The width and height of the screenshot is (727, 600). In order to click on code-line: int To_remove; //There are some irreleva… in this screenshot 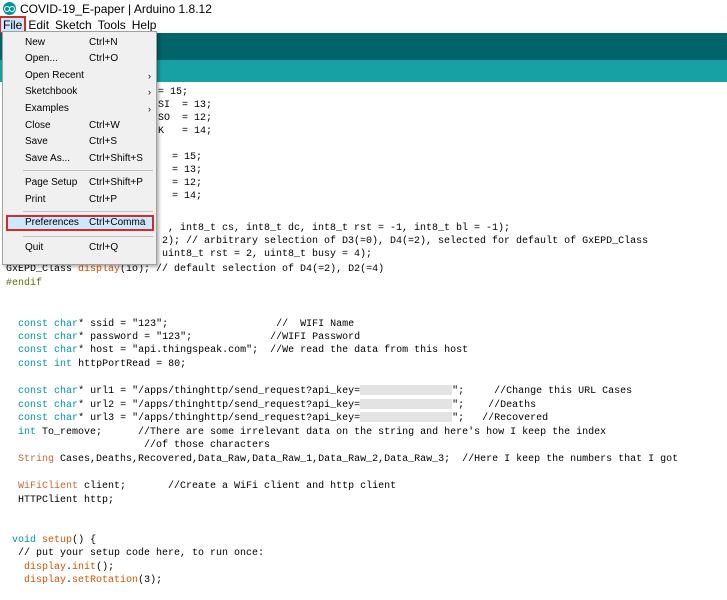, I will do `click(312, 432)`.